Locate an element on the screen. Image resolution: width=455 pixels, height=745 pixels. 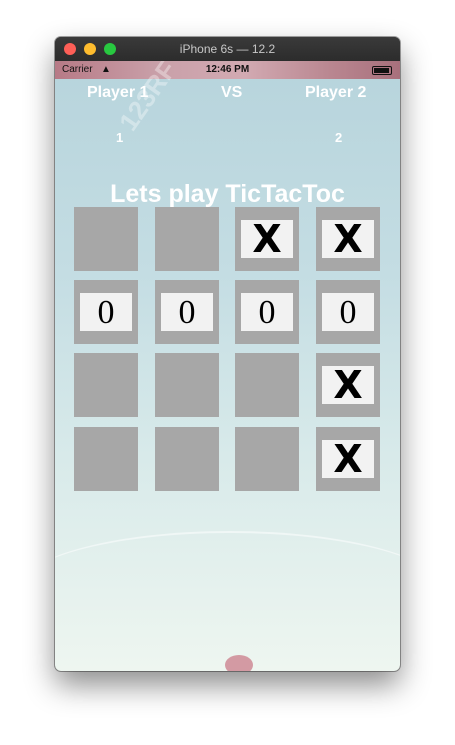
vs-label: VS is located at coordinates (232, 92).